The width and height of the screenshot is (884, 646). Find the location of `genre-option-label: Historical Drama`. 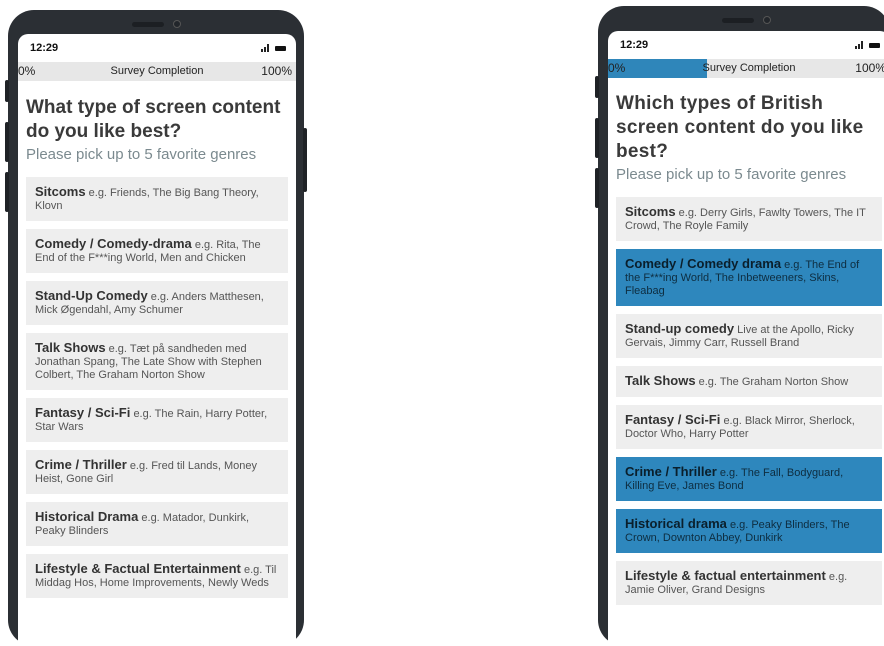

genre-option-label: Historical Drama is located at coordinates (87, 516).